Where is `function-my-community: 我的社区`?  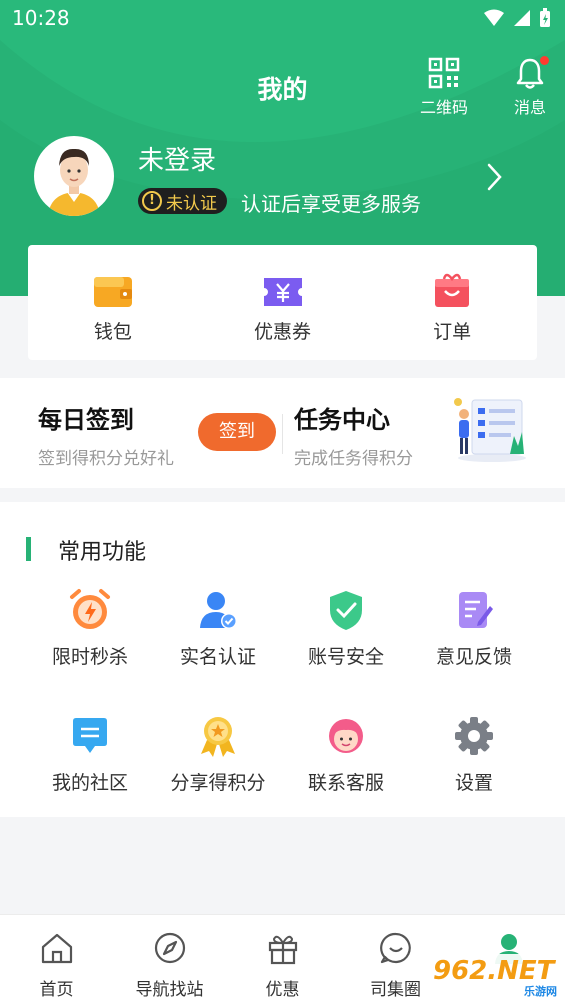
function-my-community: 我的社区 is located at coordinates (90, 754).